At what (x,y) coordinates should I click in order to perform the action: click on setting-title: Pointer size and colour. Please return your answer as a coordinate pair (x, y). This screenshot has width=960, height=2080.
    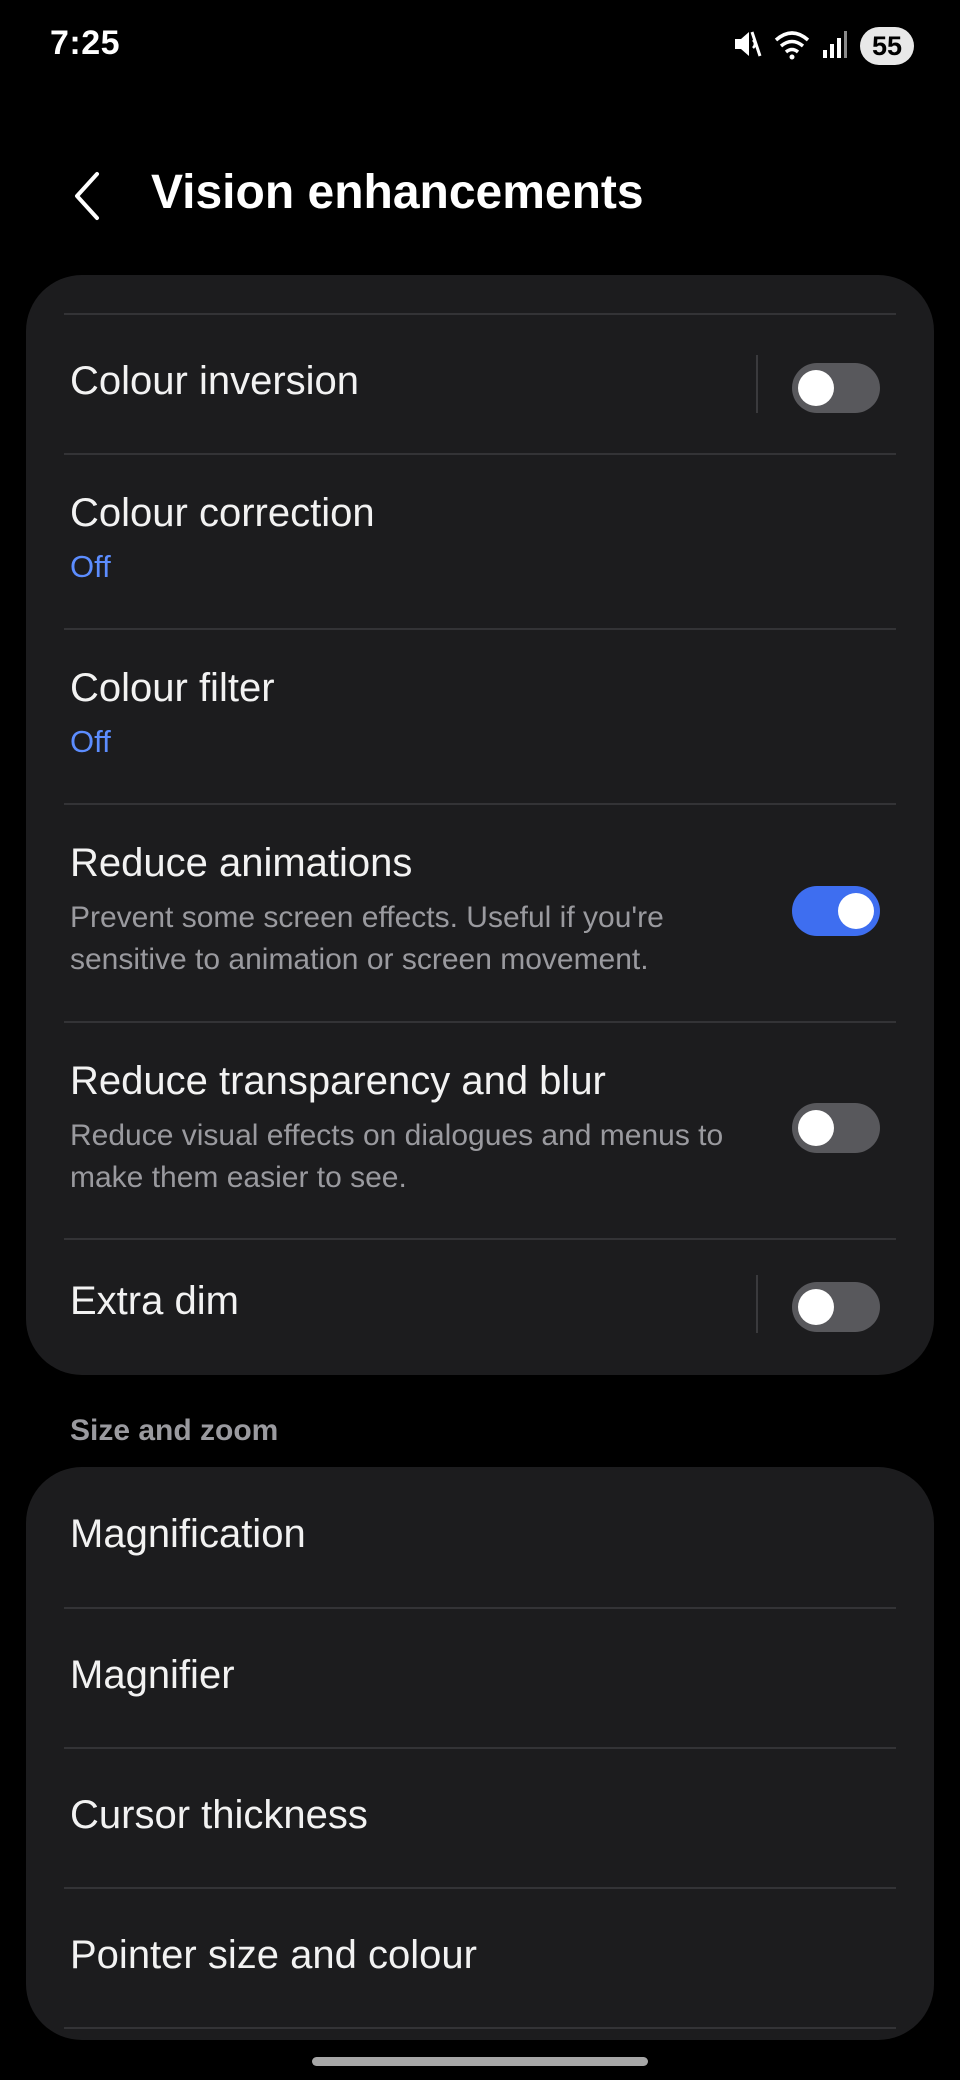
    Looking at the image, I should click on (273, 1955).